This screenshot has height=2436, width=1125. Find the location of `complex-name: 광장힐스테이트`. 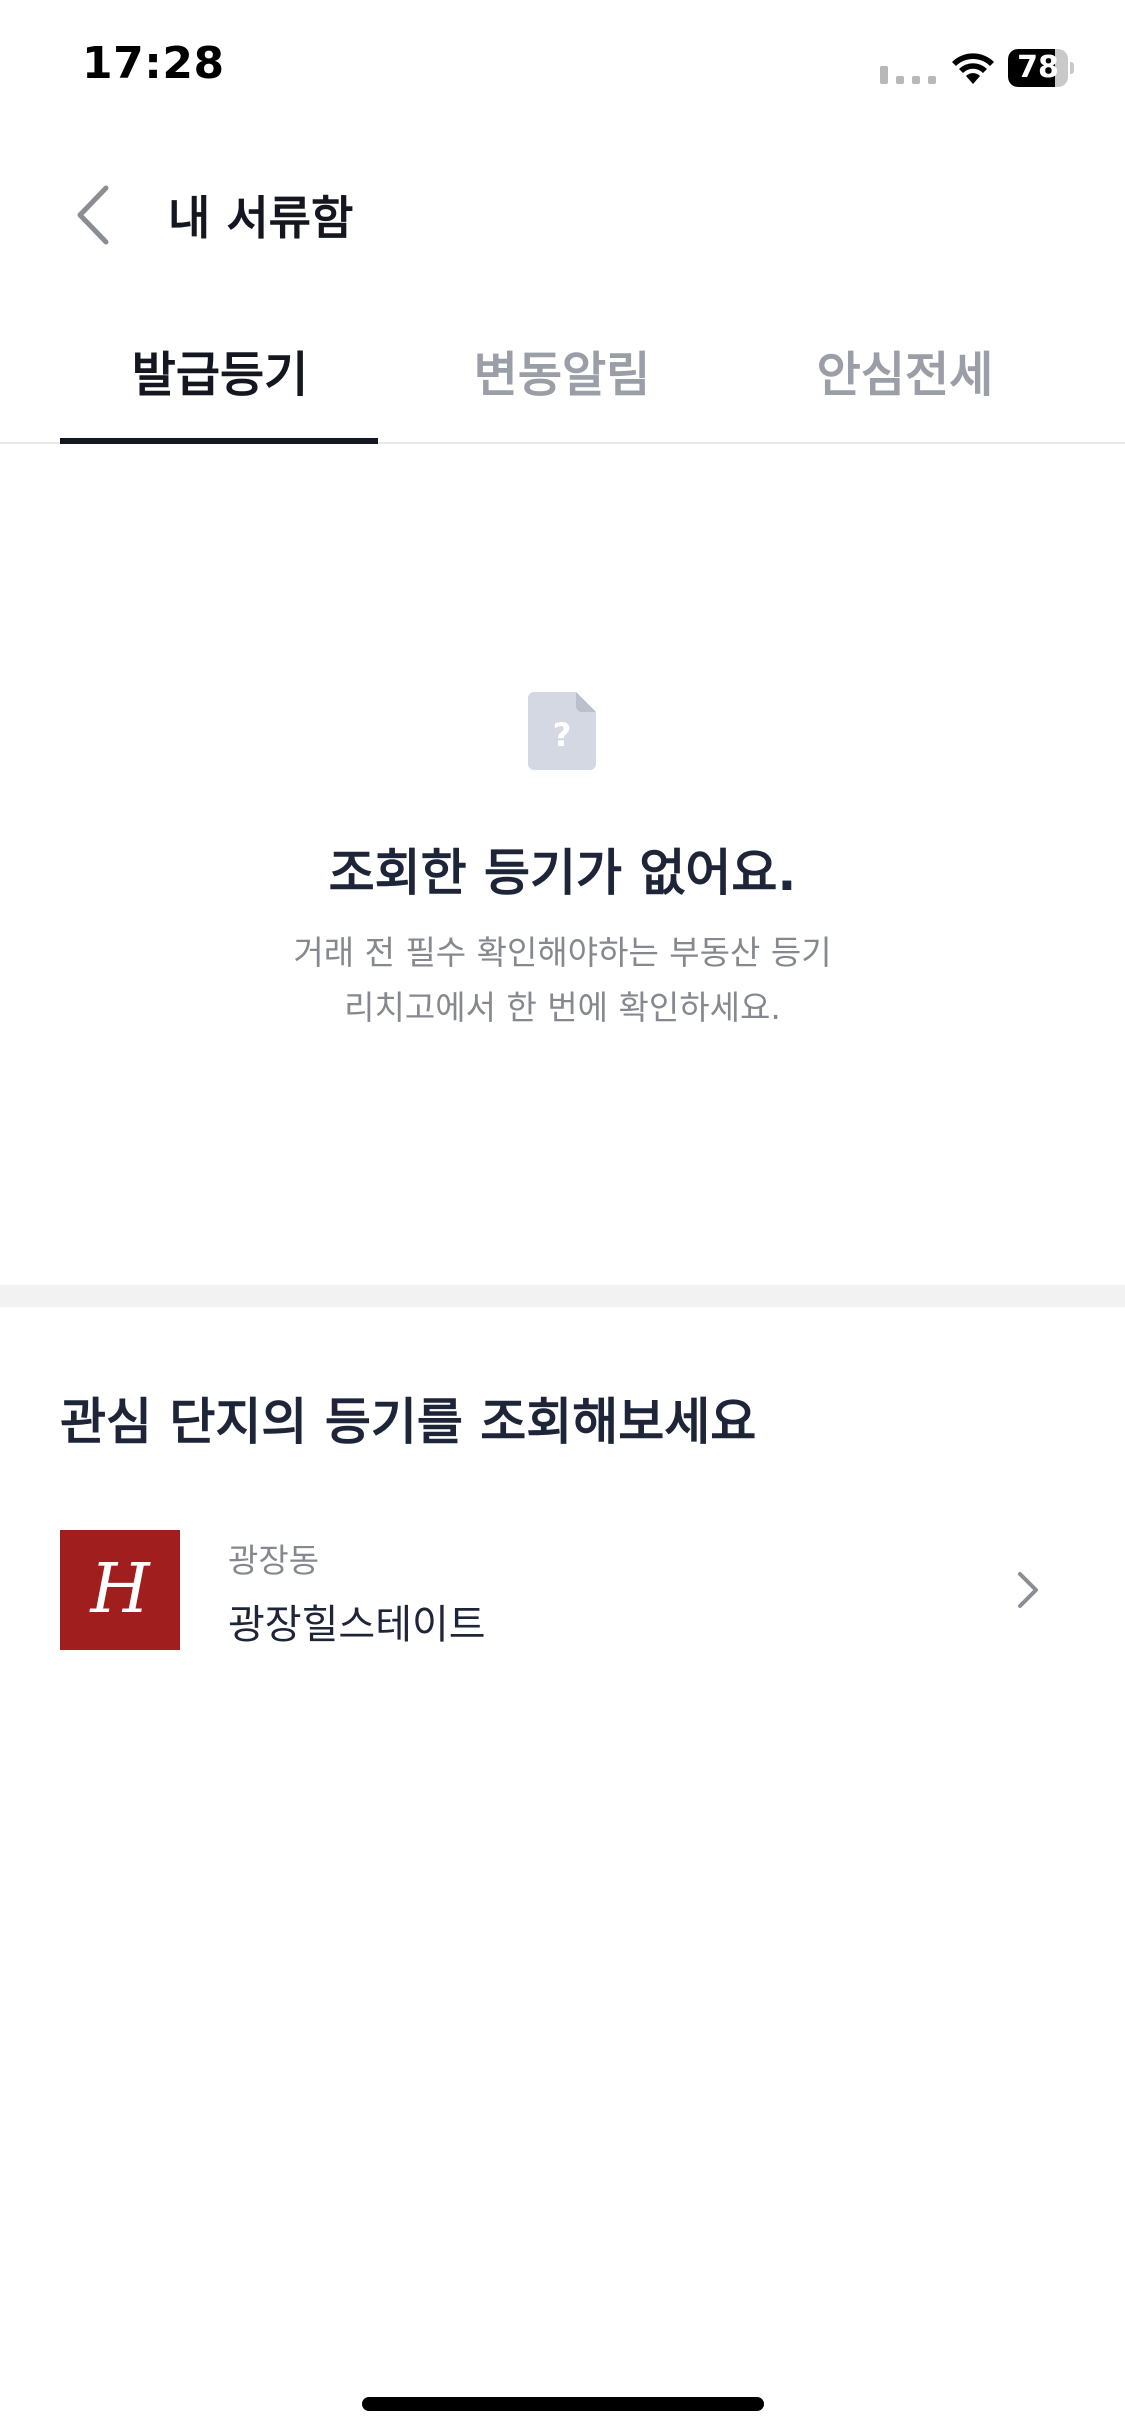

complex-name: 광장힐스테이트 is located at coordinates (357, 1625).